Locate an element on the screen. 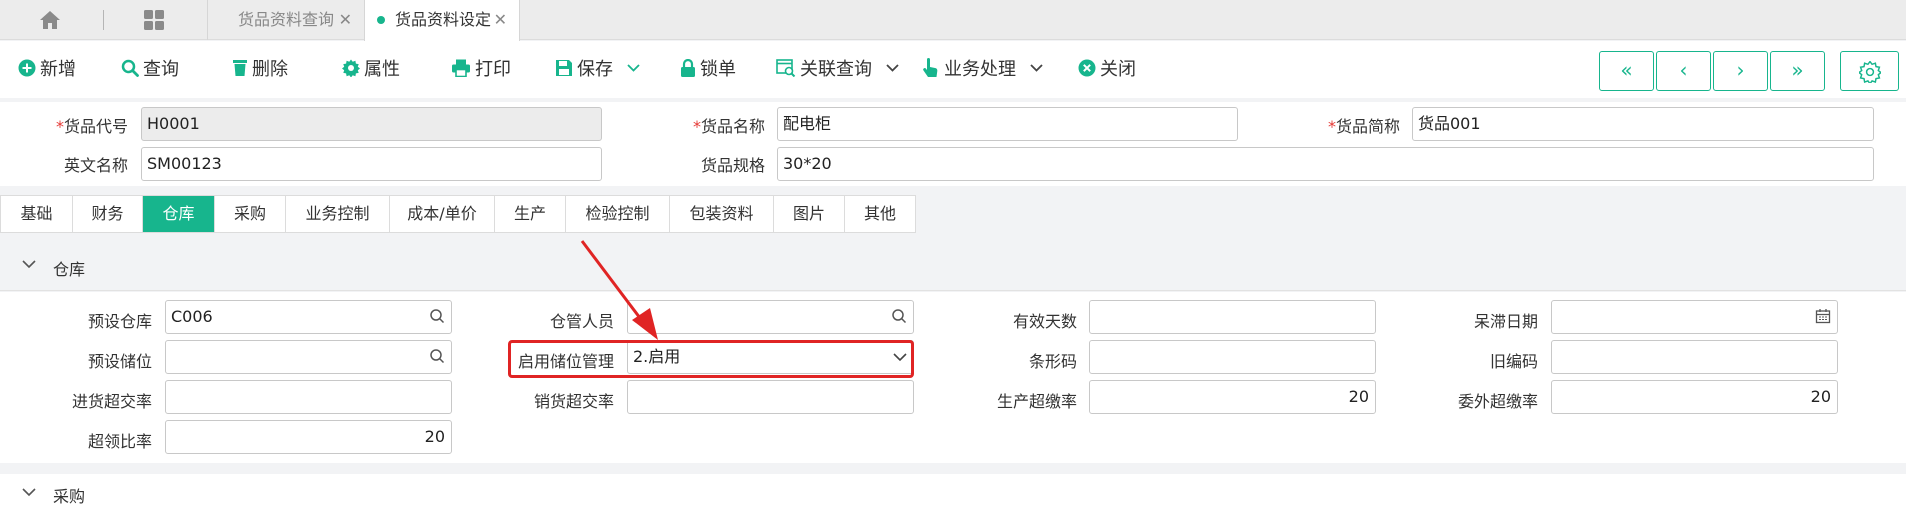  window-search-icon is located at coordinates (786, 68).